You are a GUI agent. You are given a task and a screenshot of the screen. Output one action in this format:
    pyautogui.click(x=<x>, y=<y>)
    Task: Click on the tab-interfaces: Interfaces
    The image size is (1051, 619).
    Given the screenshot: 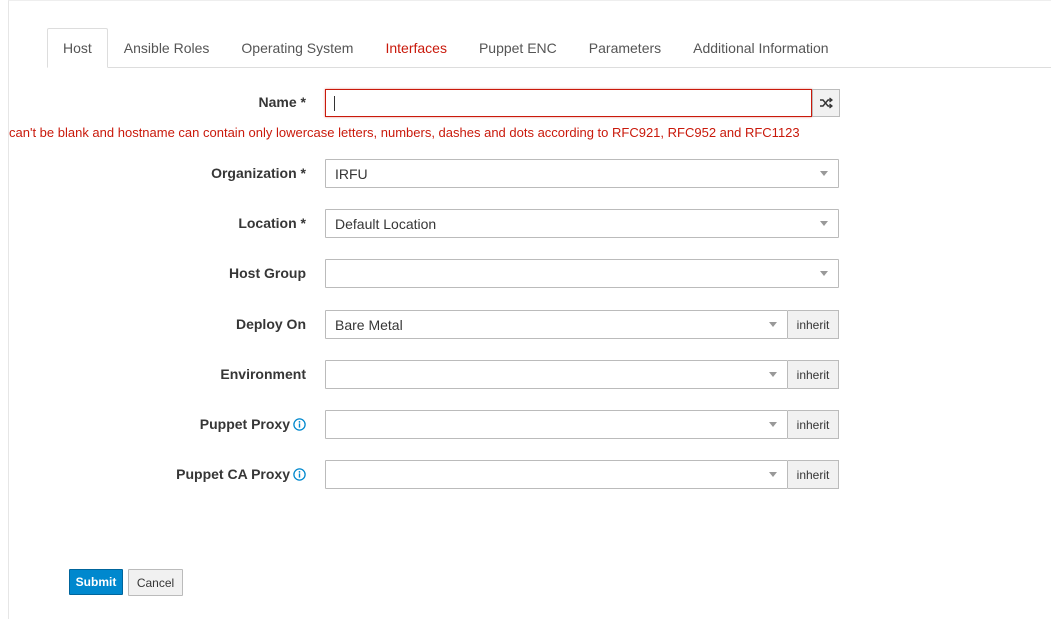 What is the action you would take?
    pyautogui.click(x=415, y=48)
    